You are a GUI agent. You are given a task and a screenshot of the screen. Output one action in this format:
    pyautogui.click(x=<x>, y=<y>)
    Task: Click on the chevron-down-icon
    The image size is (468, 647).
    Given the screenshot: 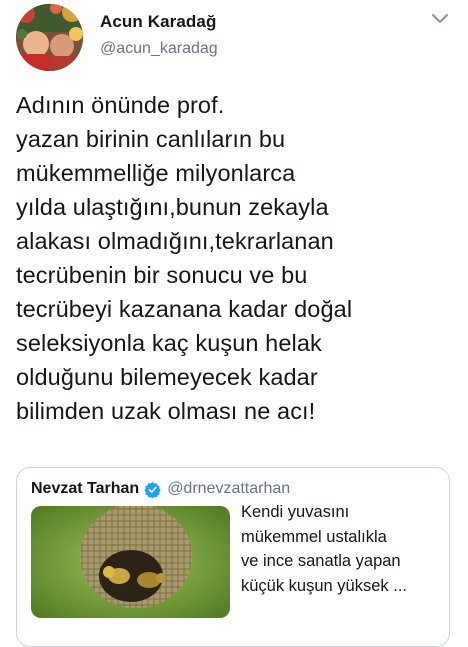 What is the action you would take?
    pyautogui.click(x=440, y=19)
    